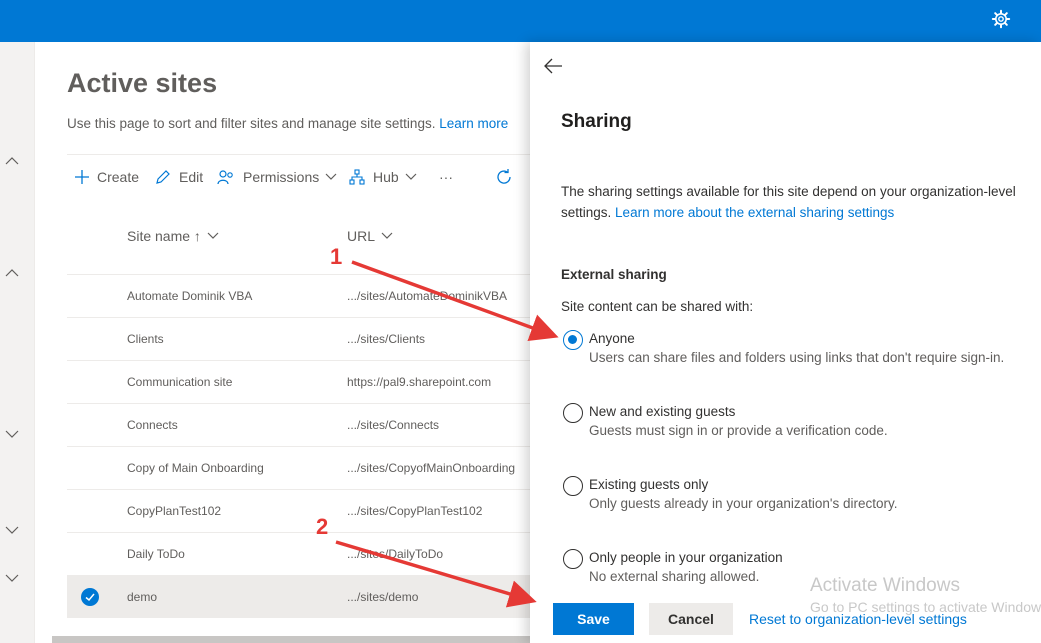 This screenshot has height=643, width=1041. What do you see at coordinates (386, 339) in the screenshot?
I see `site-url-cell: .../sites/Clients` at bounding box center [386, 339].